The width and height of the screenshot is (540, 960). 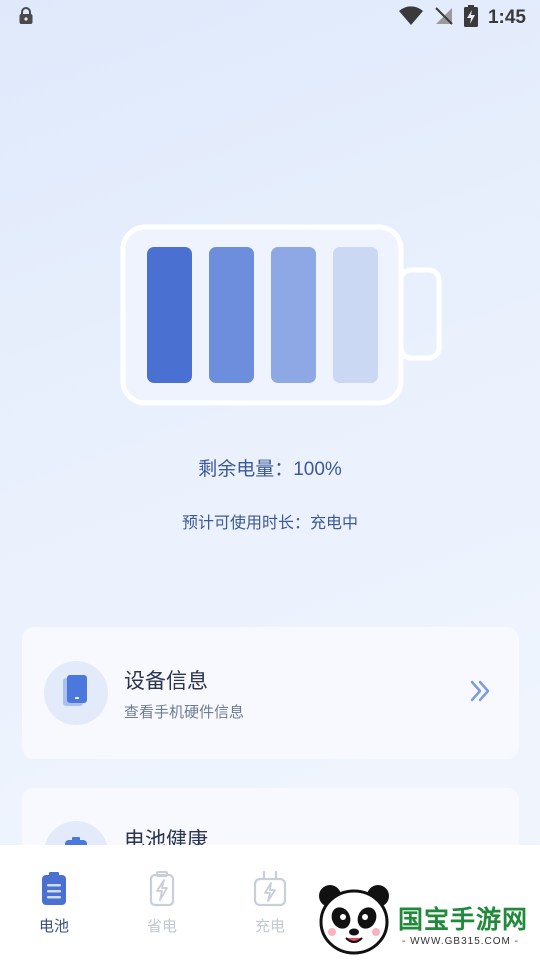 What do you see at coordinates (166, 681) in the screenshot?
I see `device-info-title: 设备信息` at bounding box center [166, 681].